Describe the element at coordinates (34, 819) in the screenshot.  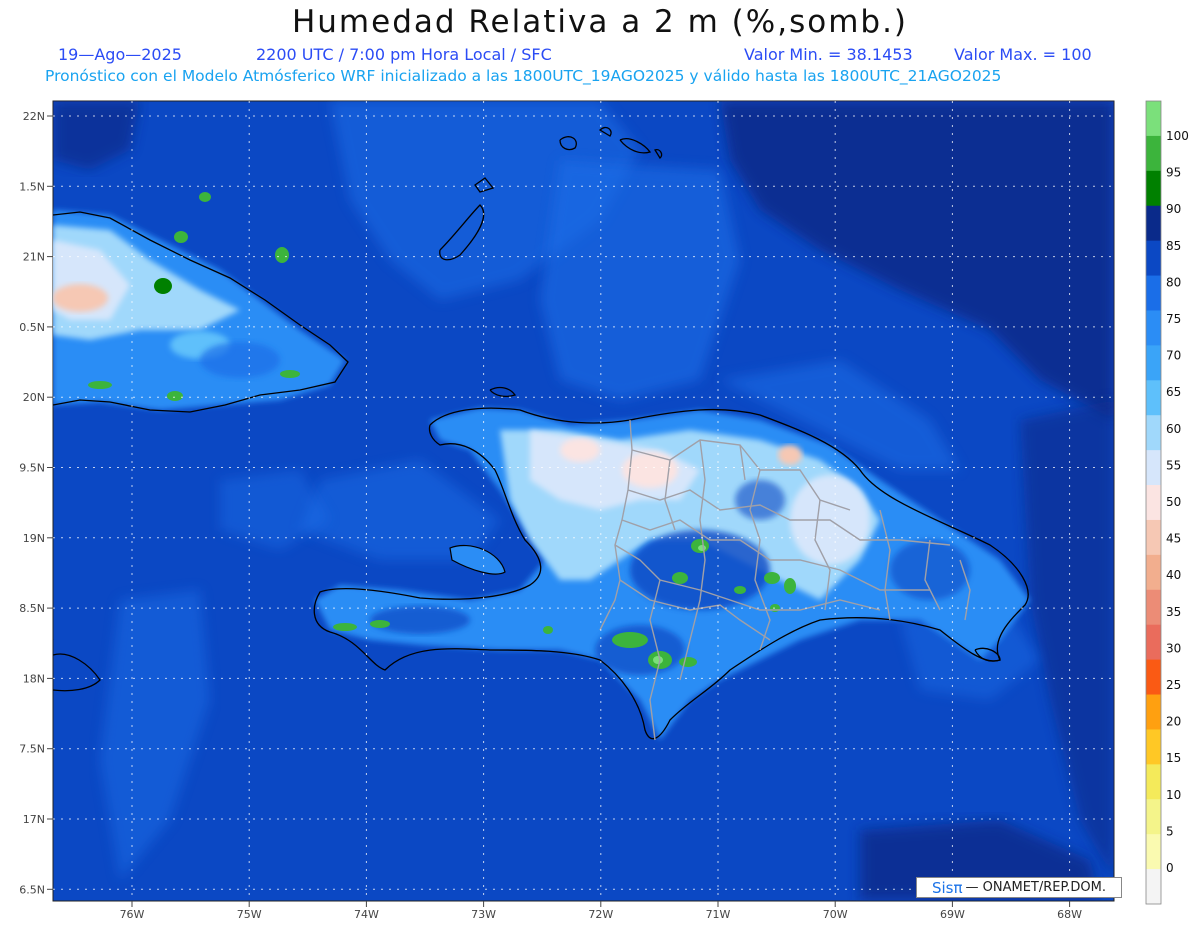
I see `lat-label: 17N` at that location.